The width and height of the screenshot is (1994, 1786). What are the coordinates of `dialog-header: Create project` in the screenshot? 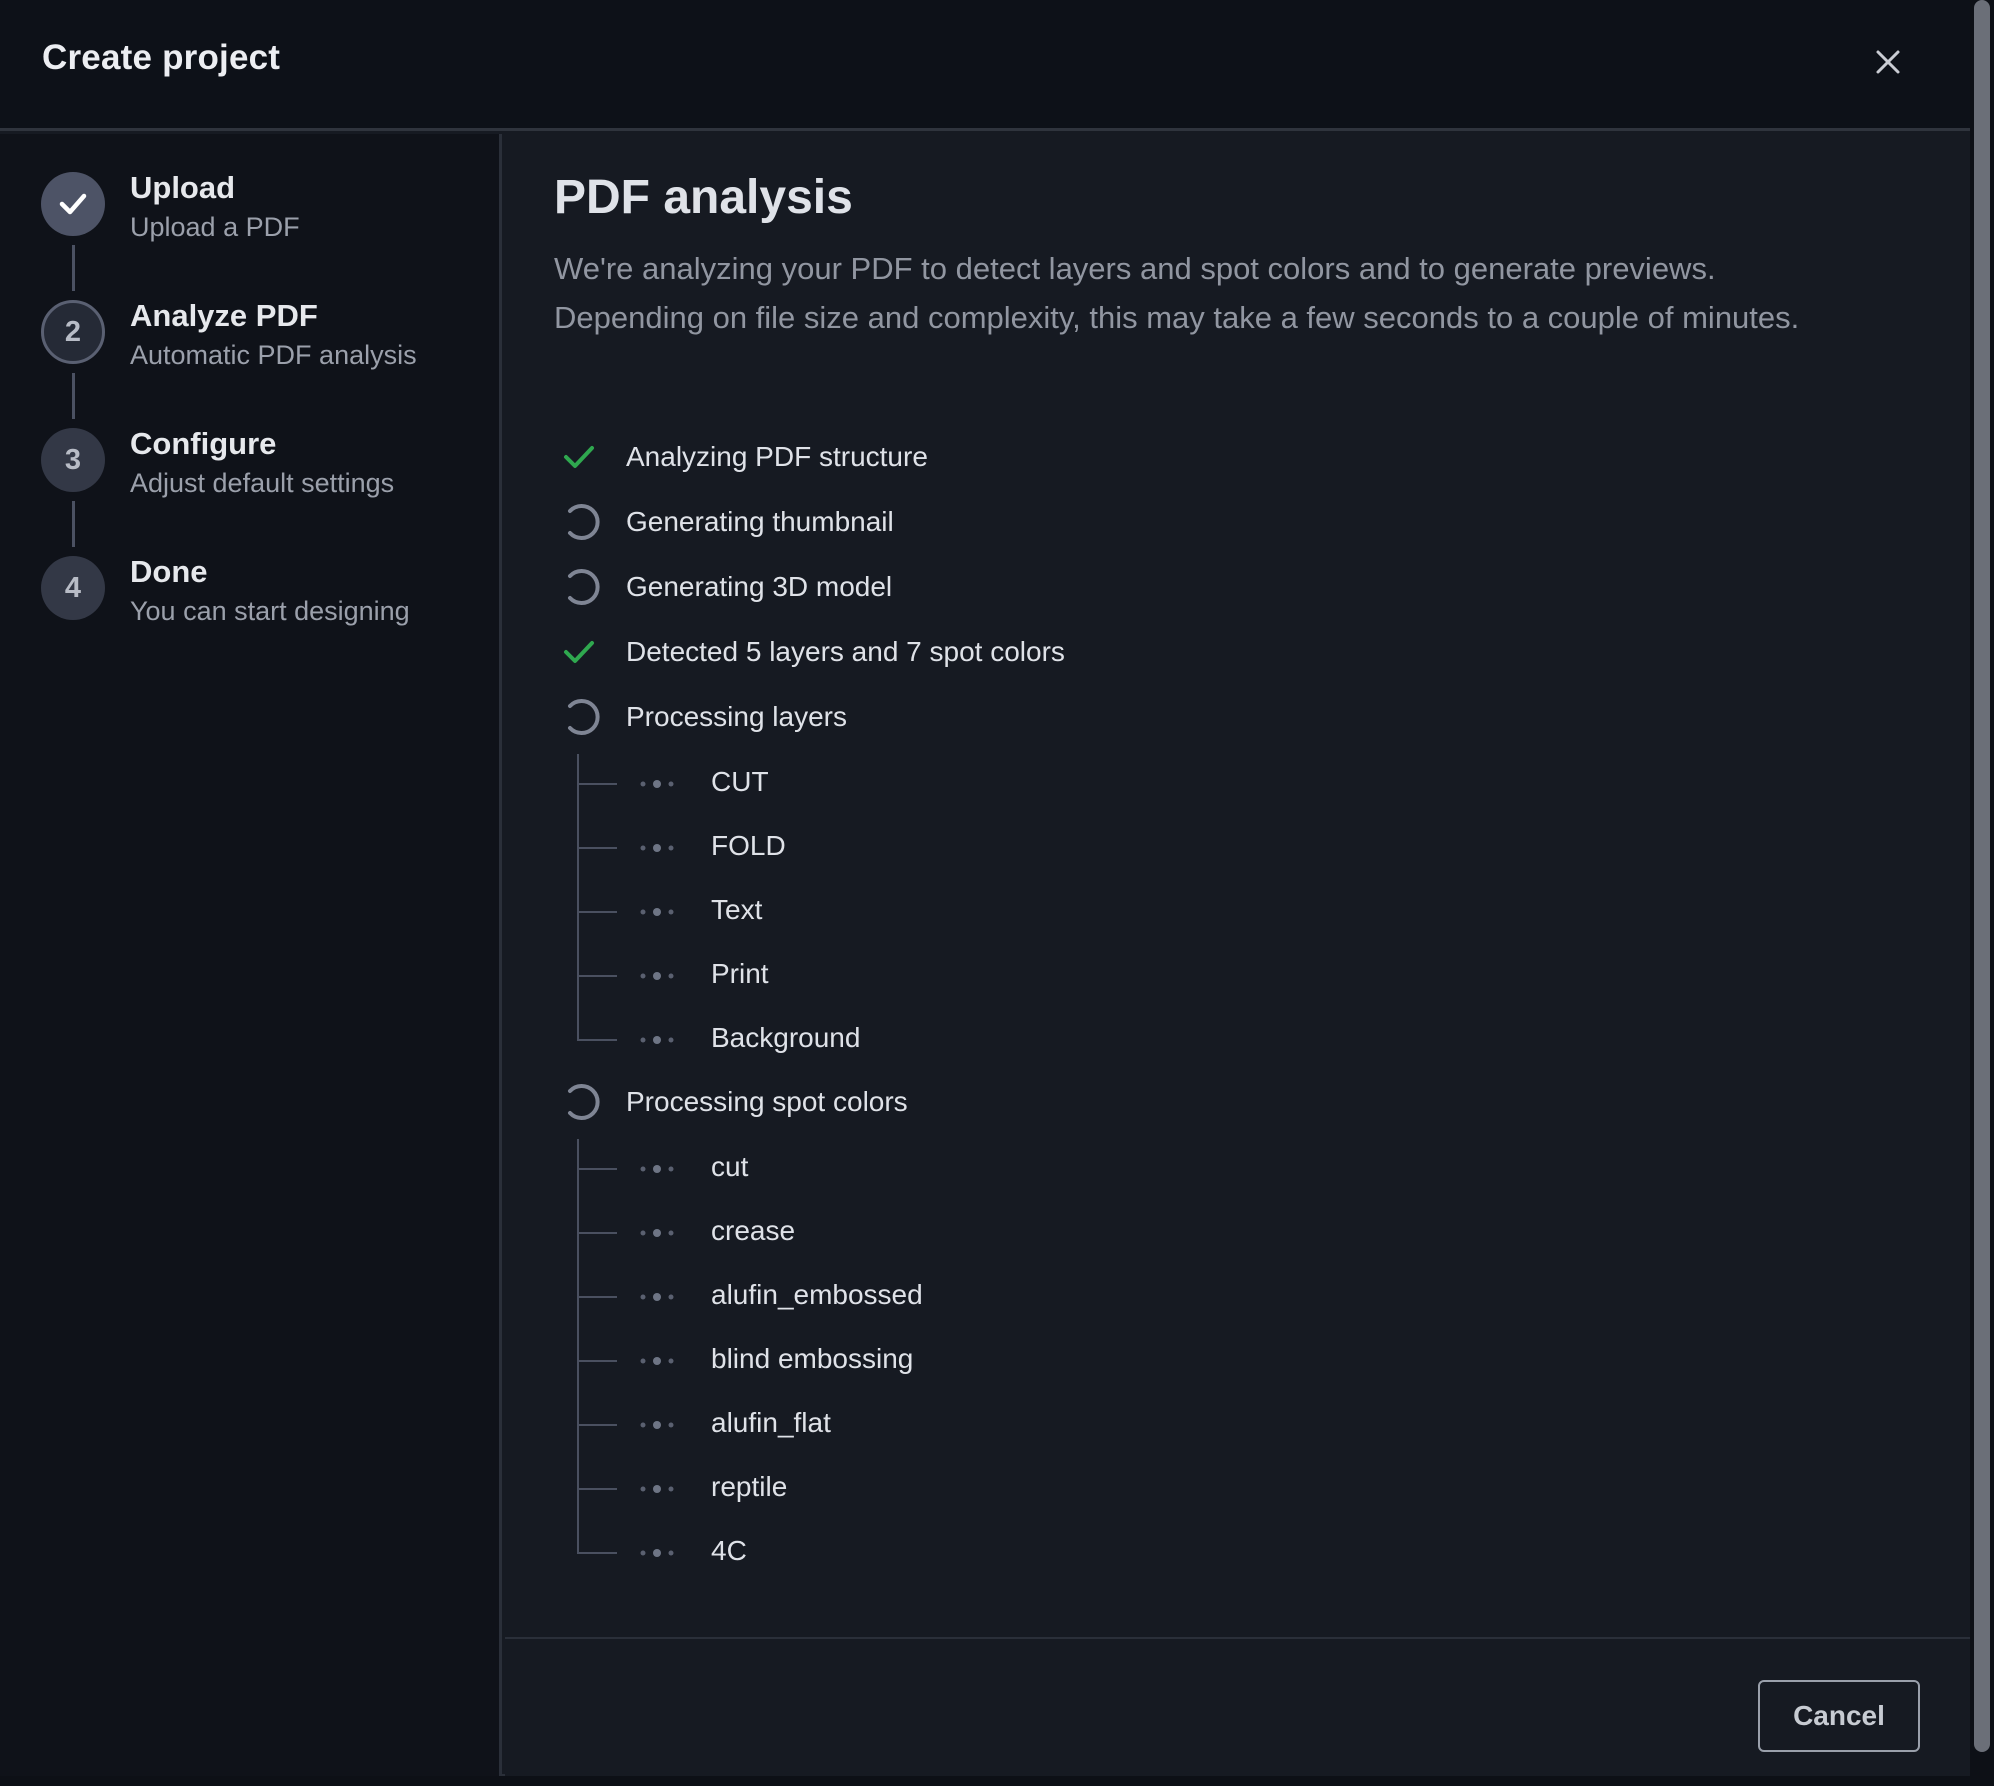 It's located at (985, 65).